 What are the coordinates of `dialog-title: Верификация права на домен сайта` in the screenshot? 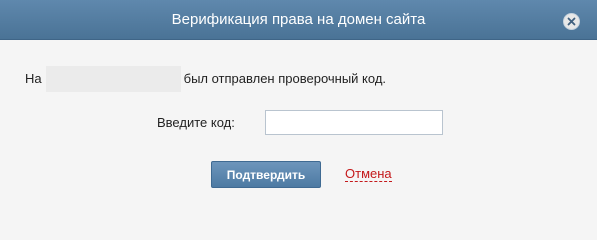 It's located at (298, 19).